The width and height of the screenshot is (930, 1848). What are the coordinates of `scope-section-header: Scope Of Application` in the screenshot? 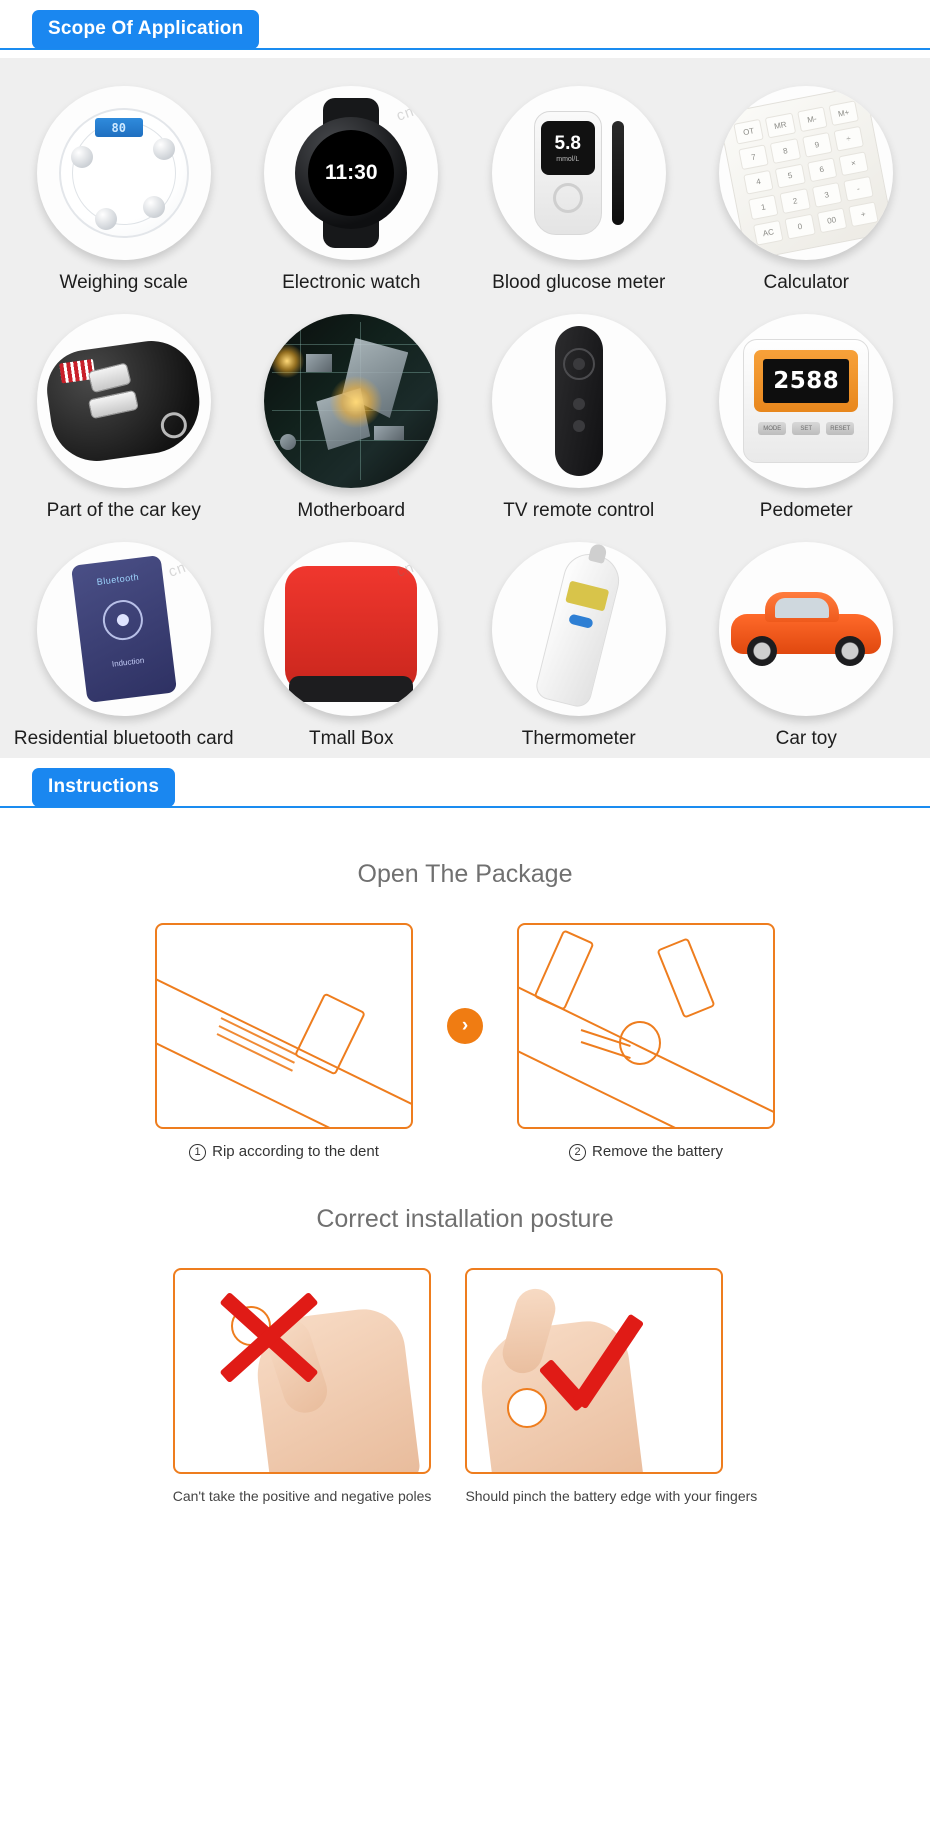 It's located at (465, 29).